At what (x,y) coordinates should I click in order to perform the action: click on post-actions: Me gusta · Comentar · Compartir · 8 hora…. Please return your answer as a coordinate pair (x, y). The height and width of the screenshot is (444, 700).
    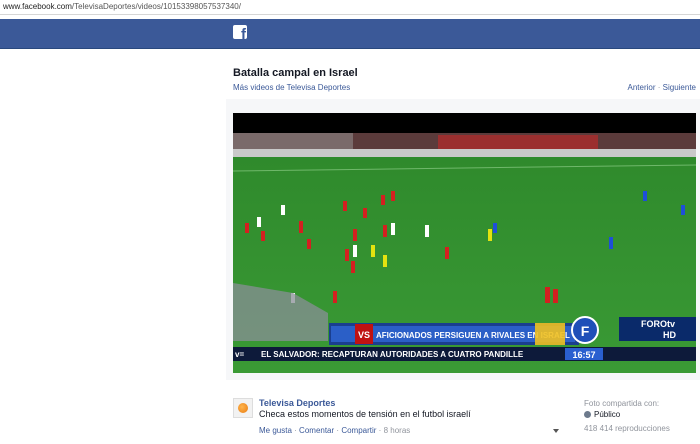
    Looking at the image, I should click on (334, 430).